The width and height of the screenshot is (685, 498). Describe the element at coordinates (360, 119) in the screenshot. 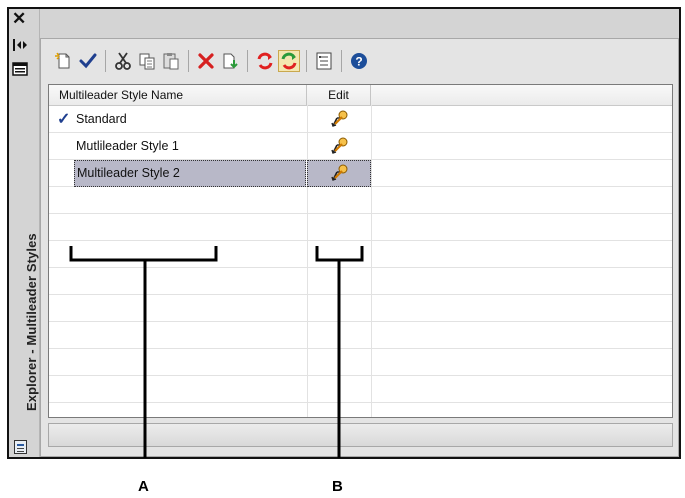

I see `table-row: ✓ Standard` at that location.